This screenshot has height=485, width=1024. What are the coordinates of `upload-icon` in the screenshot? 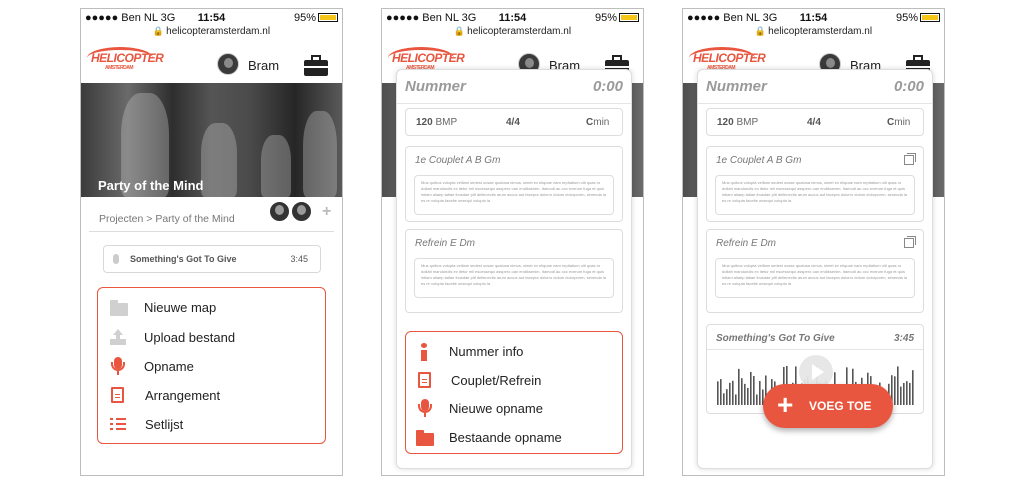 It's located at (118, 337).